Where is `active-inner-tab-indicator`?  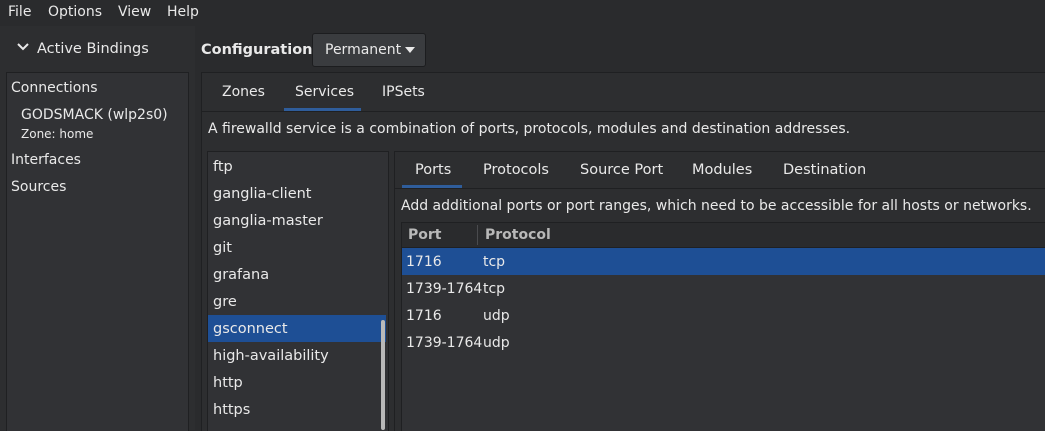
active-inner-tab-indicator is located at coordinates (432, 186).